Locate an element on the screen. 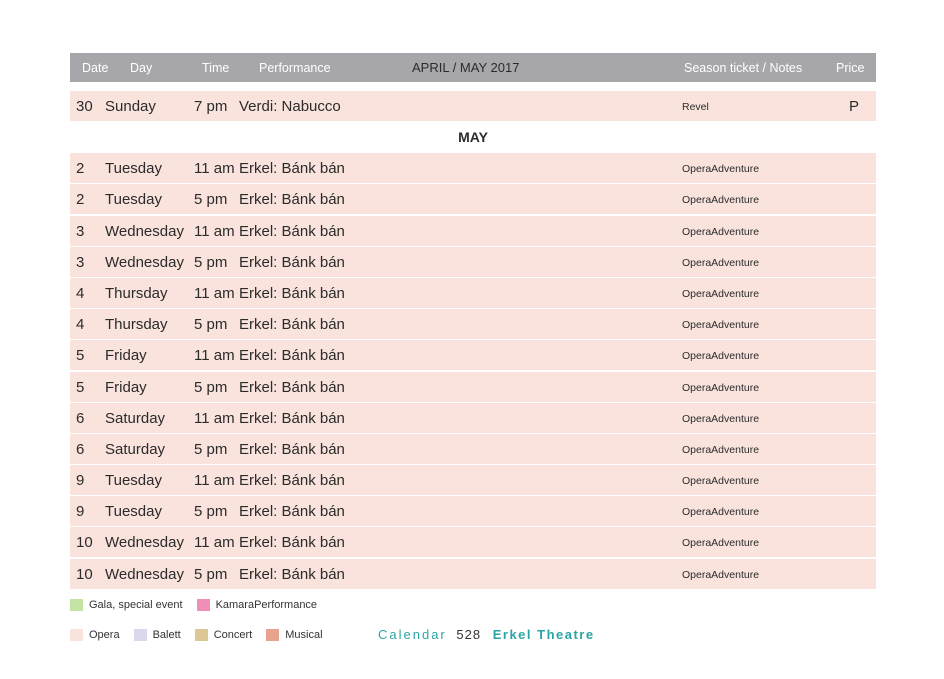 Image resolution: width=944 pixels, height=679 pixels. legend-item: Musical is located at coordinates (294, 635).